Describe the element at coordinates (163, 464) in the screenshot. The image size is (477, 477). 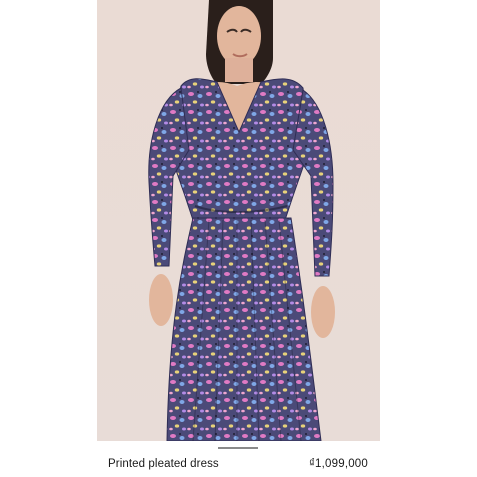
I see `product-name: Printed pleated dress` at that location.